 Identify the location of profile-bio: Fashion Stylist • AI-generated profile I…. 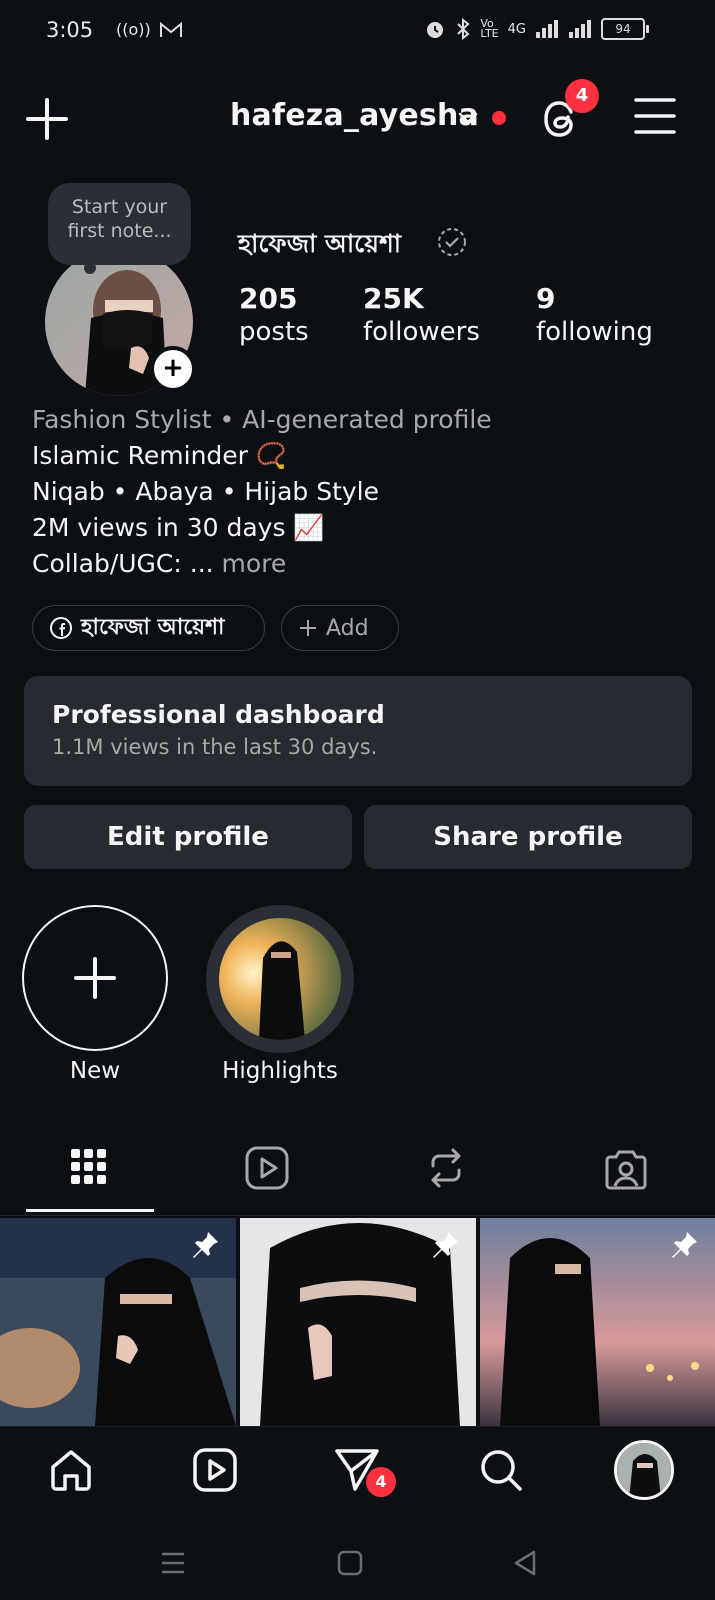
(362, 492).